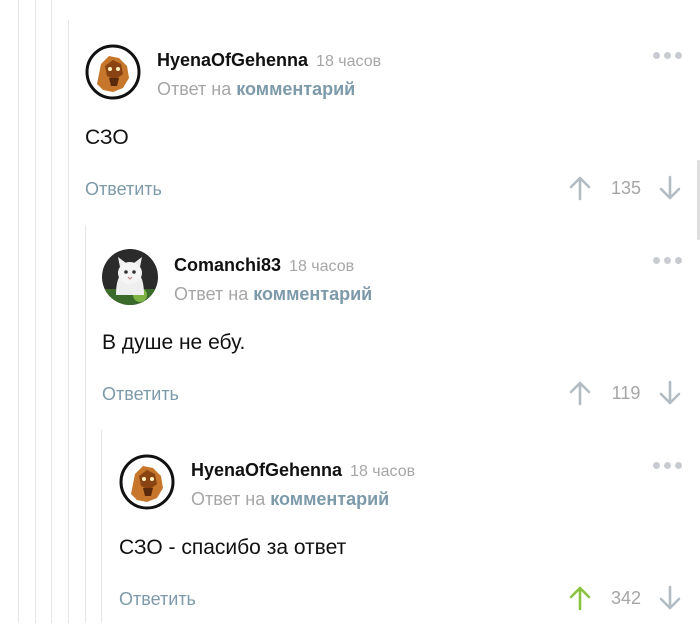 The image size is (700, 624). I want to click on score: 135, so click(626, 187).